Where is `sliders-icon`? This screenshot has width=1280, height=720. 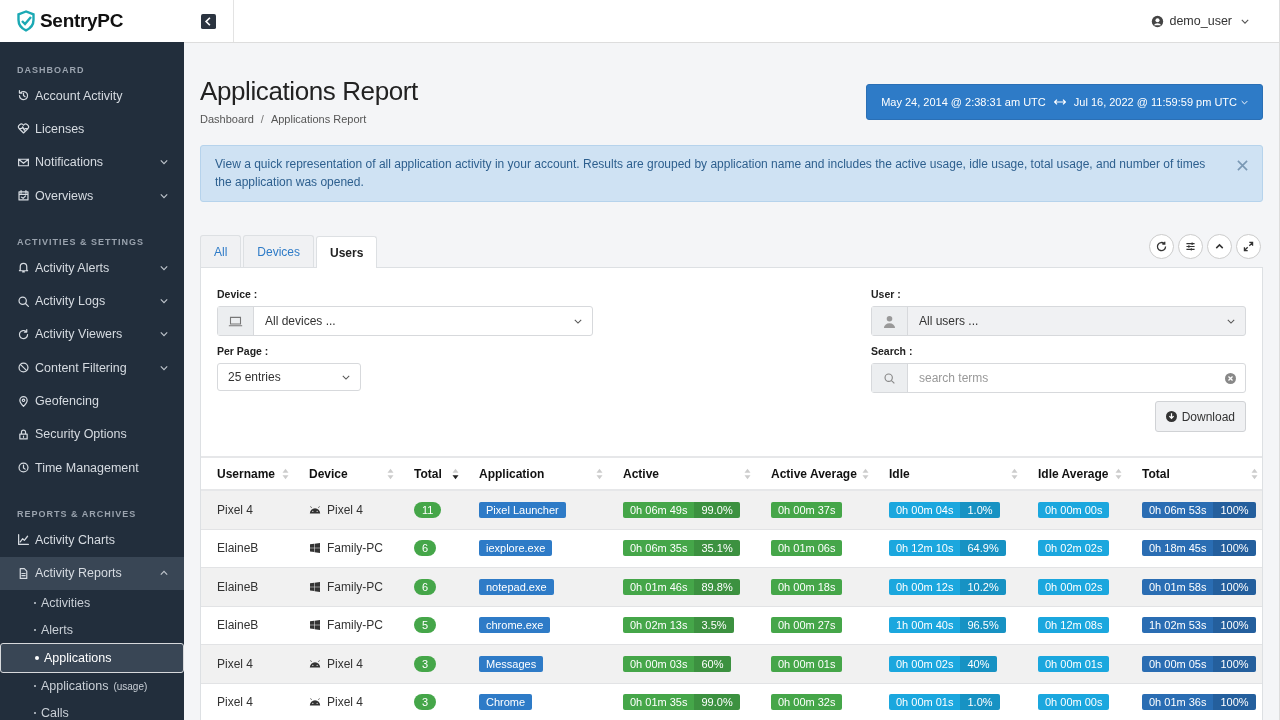 sliders-icon is located at coordinates (1190, 246).